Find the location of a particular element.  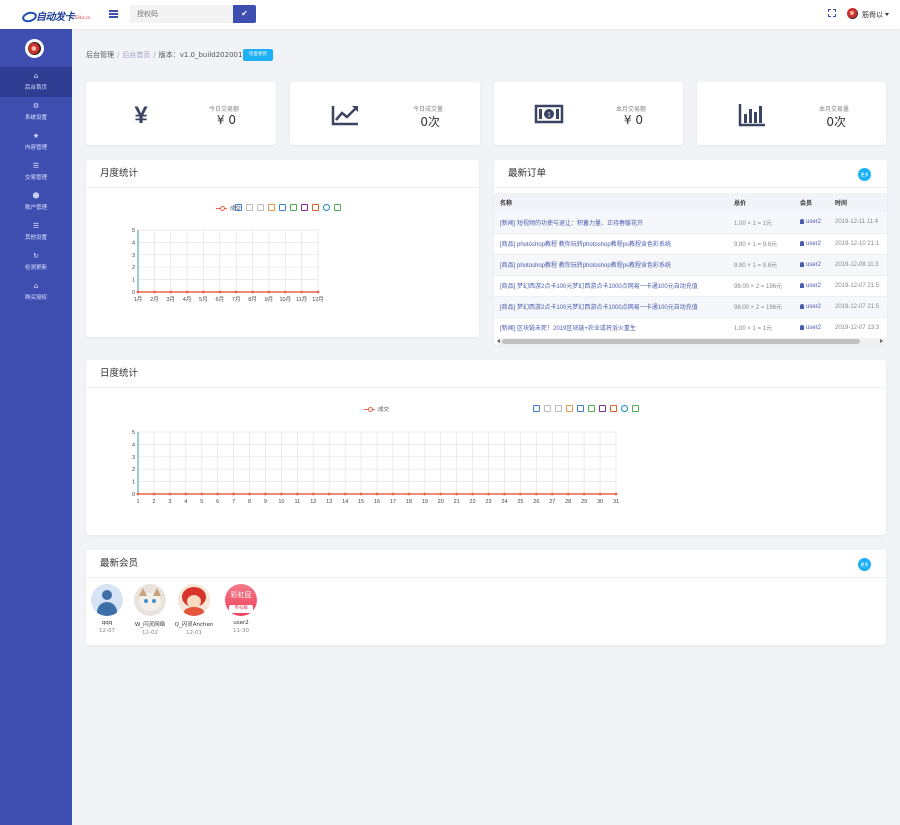

sidebar-item: ⌂ 后台首页 is located at coordinates (36, 82).